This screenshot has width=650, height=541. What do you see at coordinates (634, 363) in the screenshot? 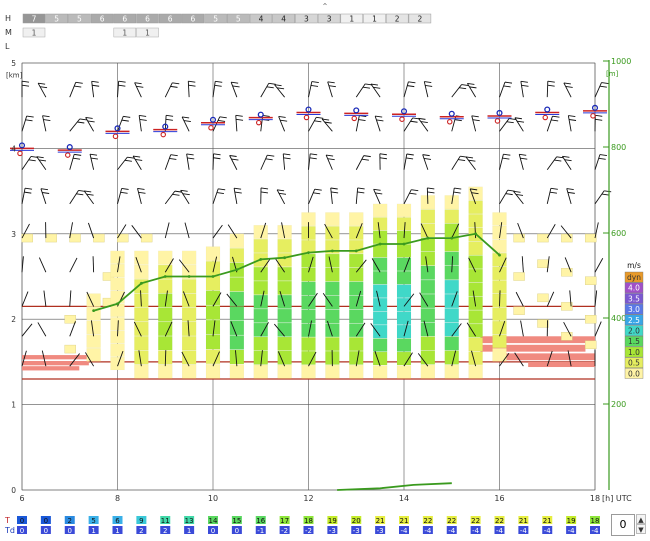
I see `legend-label: 0.5` at bounding box center [634, 363].